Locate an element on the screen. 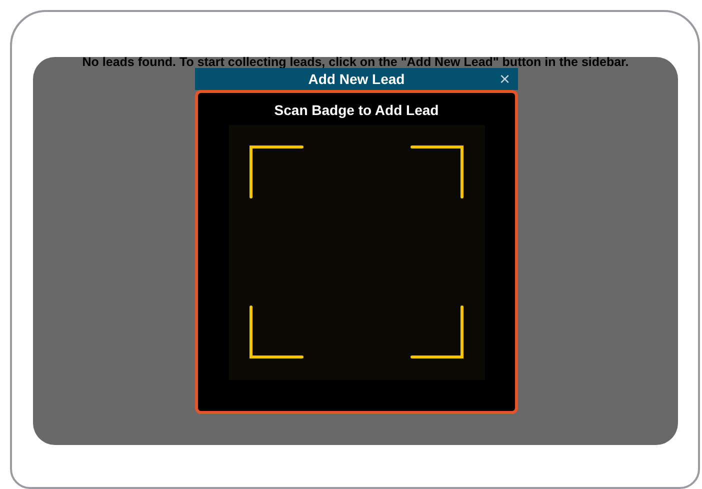 This screenshot has height=489, width=702. dialog-heading: Scan Badge to Add Lead is located at coordinates (356, 110).